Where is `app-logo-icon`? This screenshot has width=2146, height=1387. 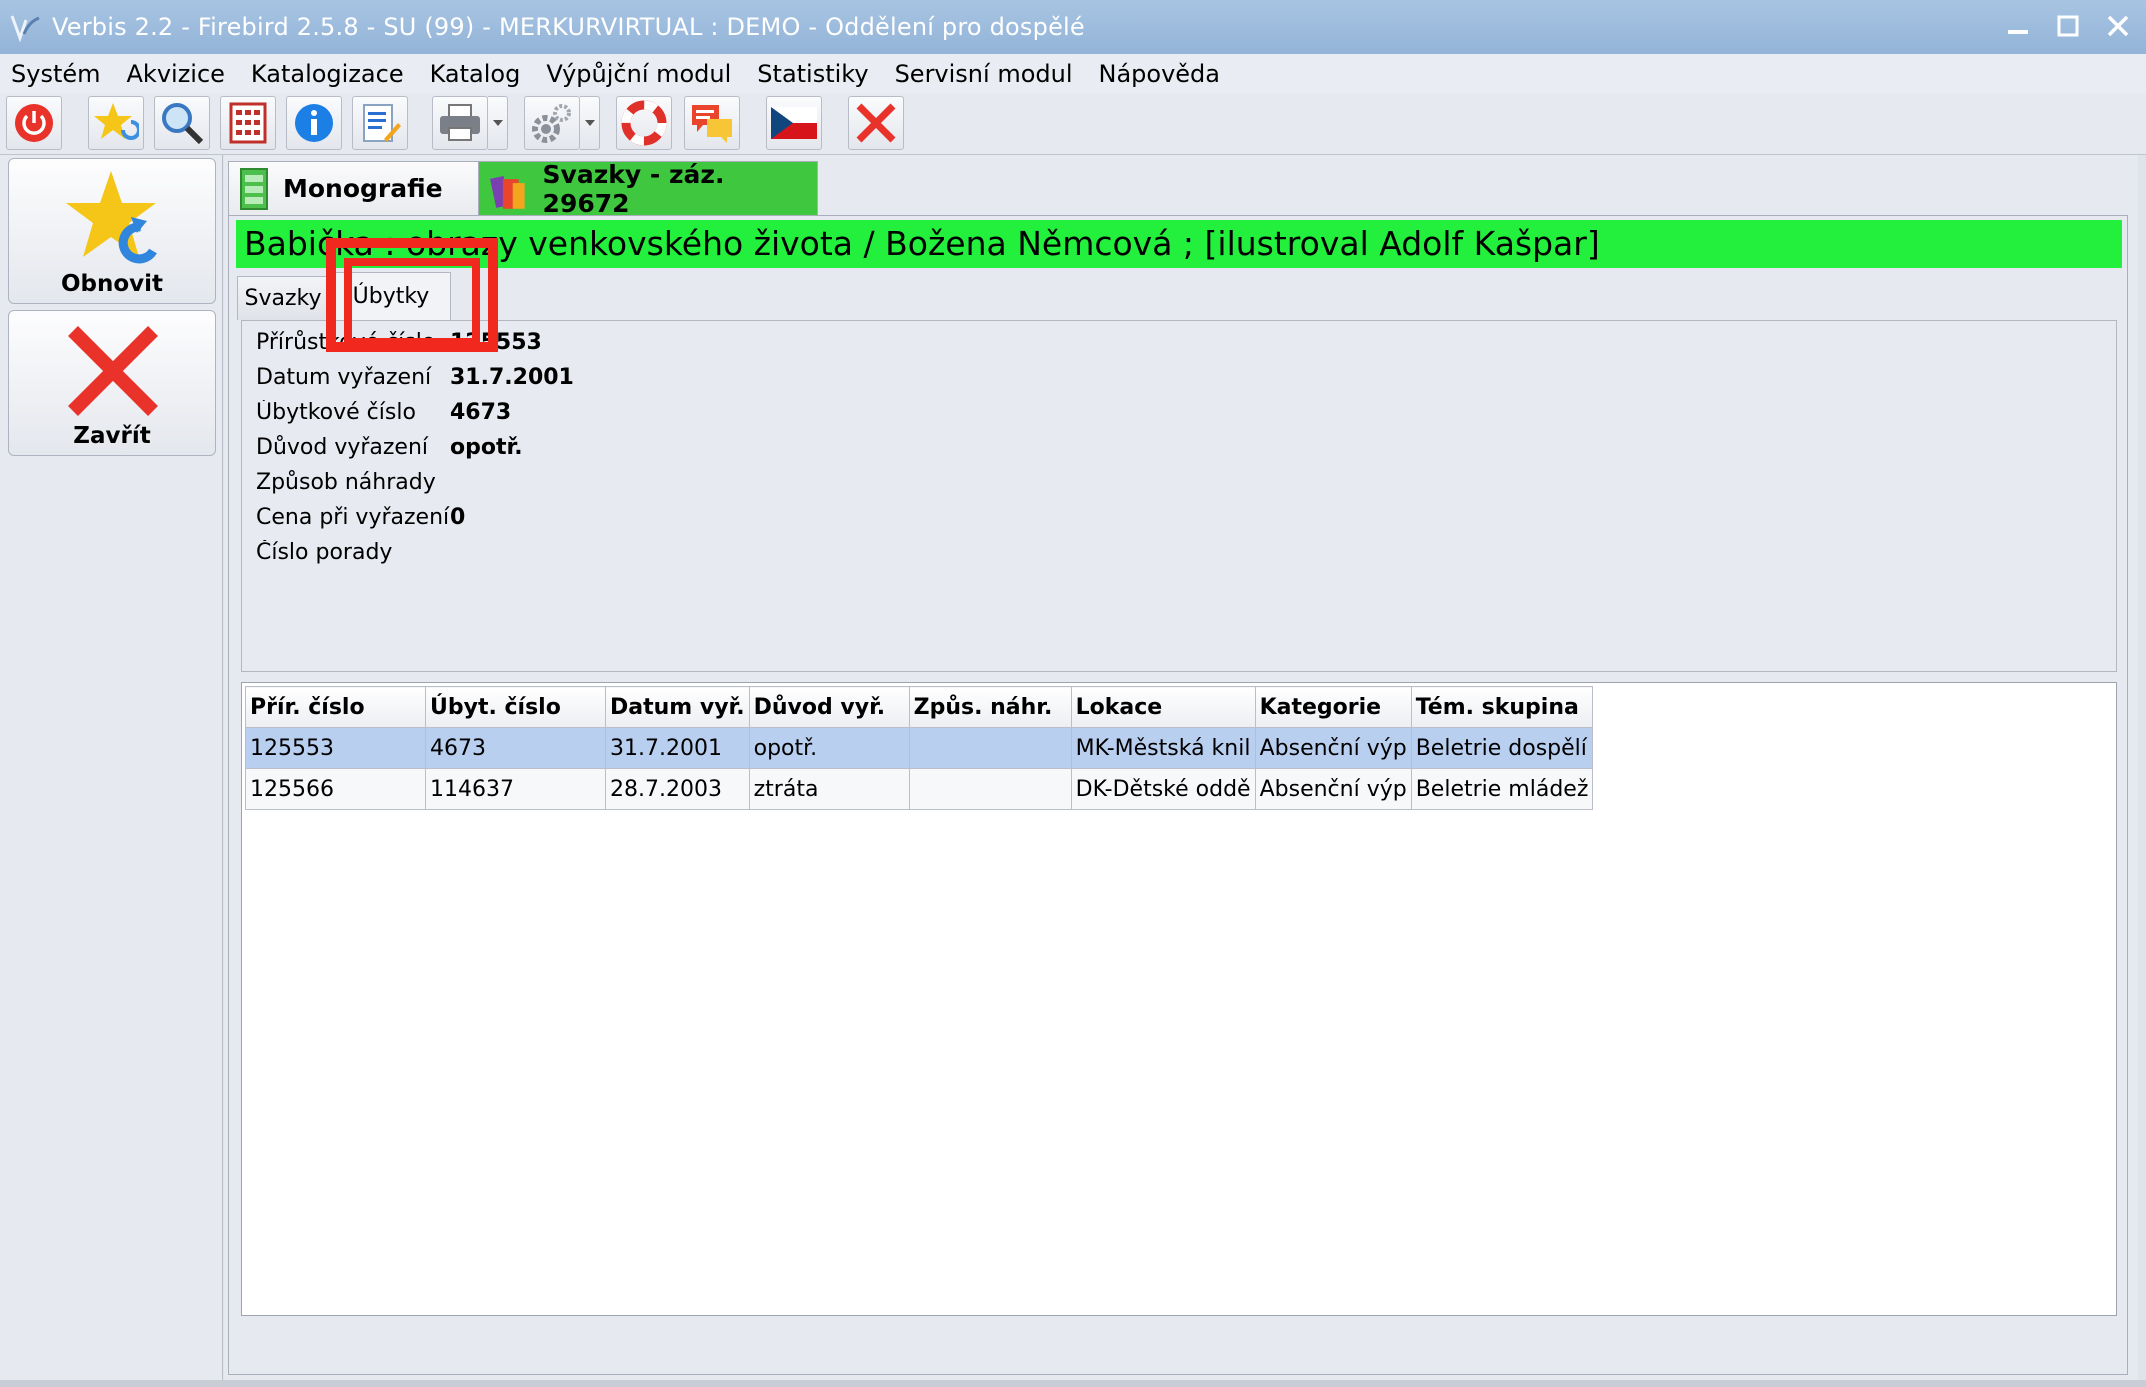
app-logo-icon is located at coordinates (25, 29).